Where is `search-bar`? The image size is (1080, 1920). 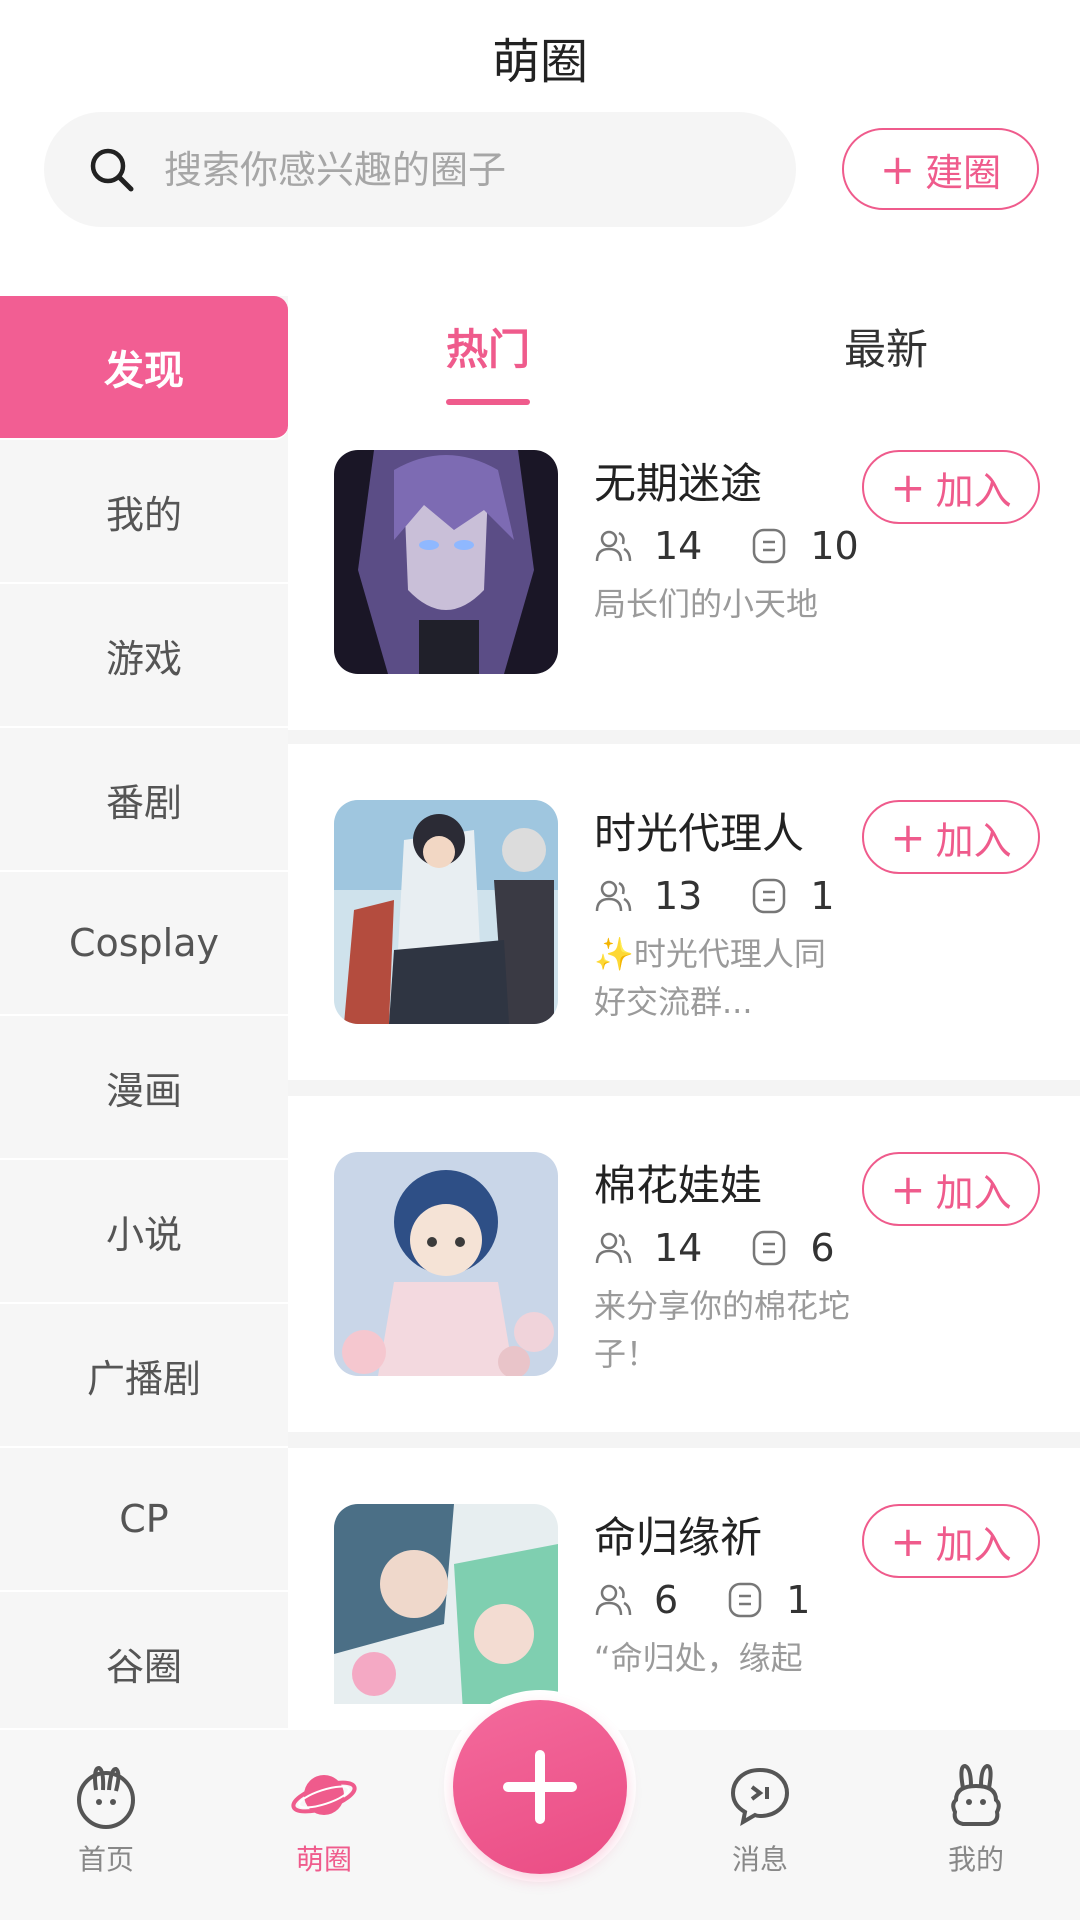
search-bar is located at coordinates (420, 169).